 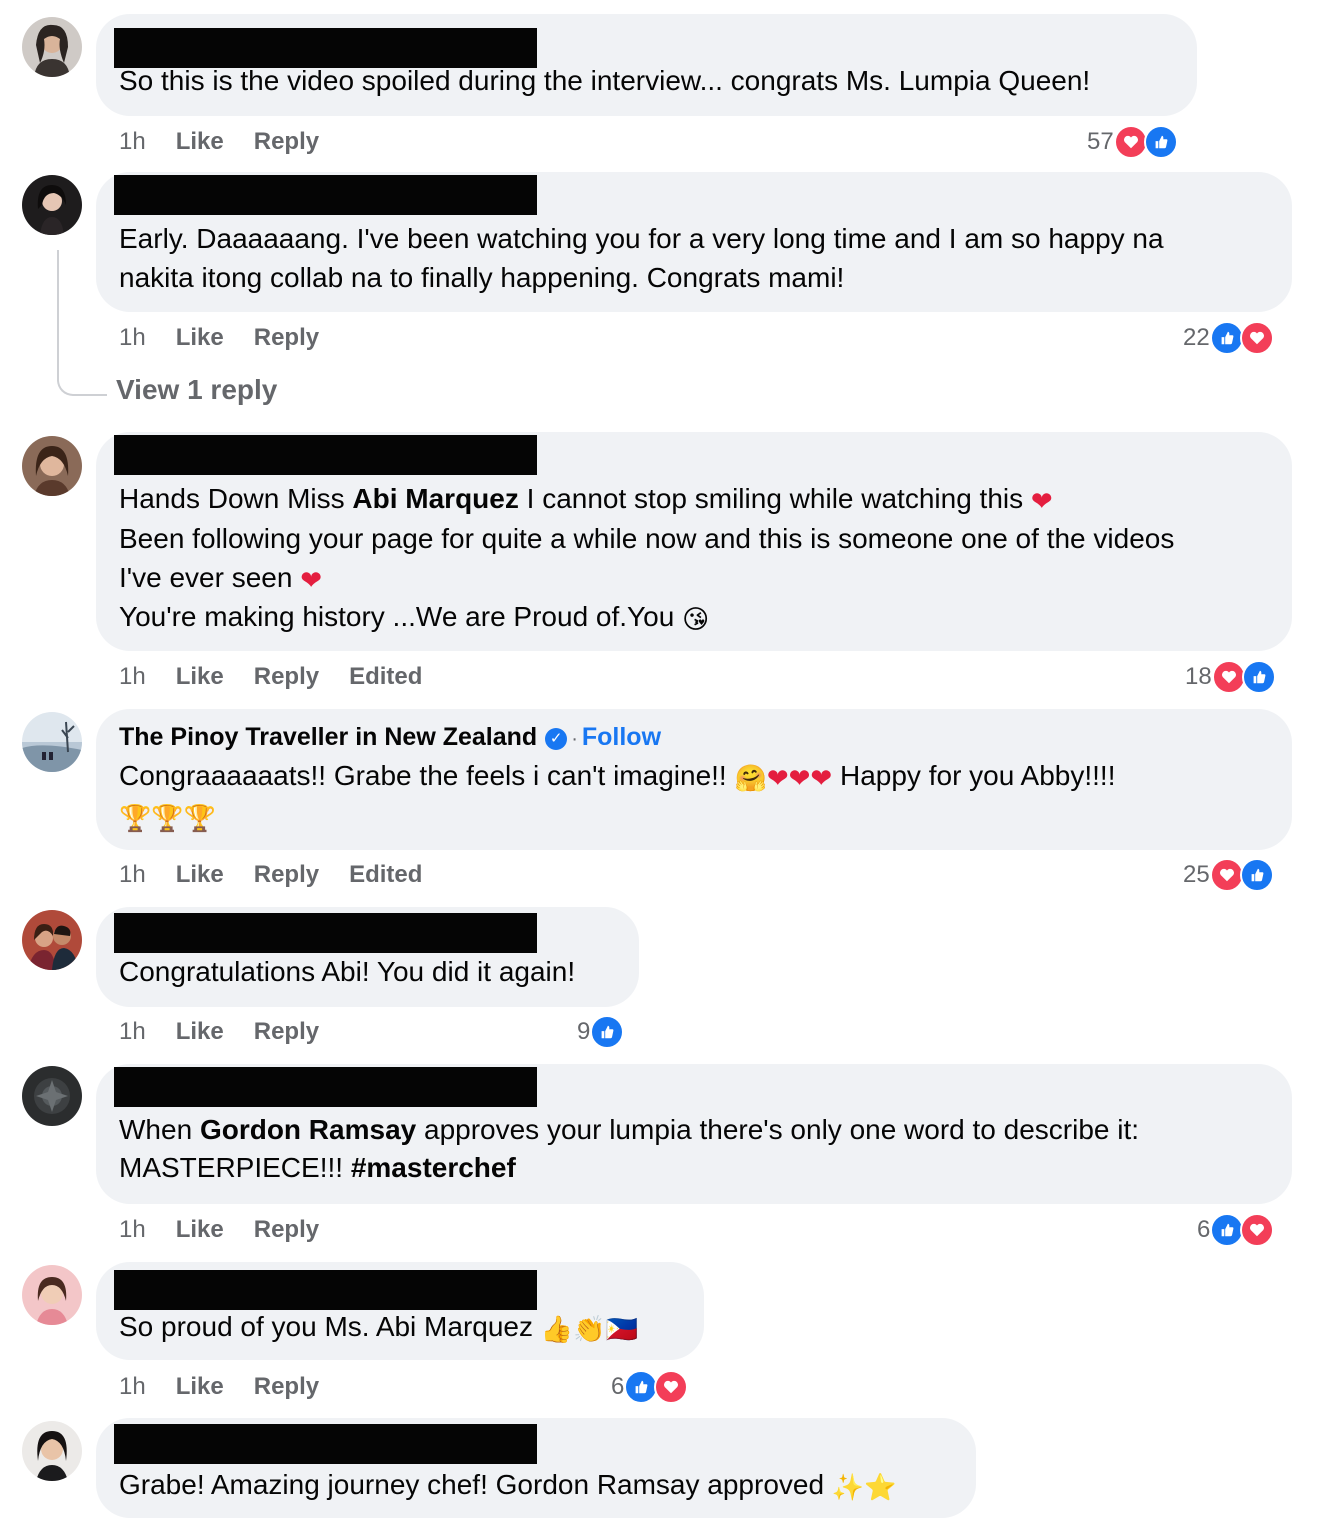 I want to click on reaction-summary: 18, so click(x=1230, y=677).